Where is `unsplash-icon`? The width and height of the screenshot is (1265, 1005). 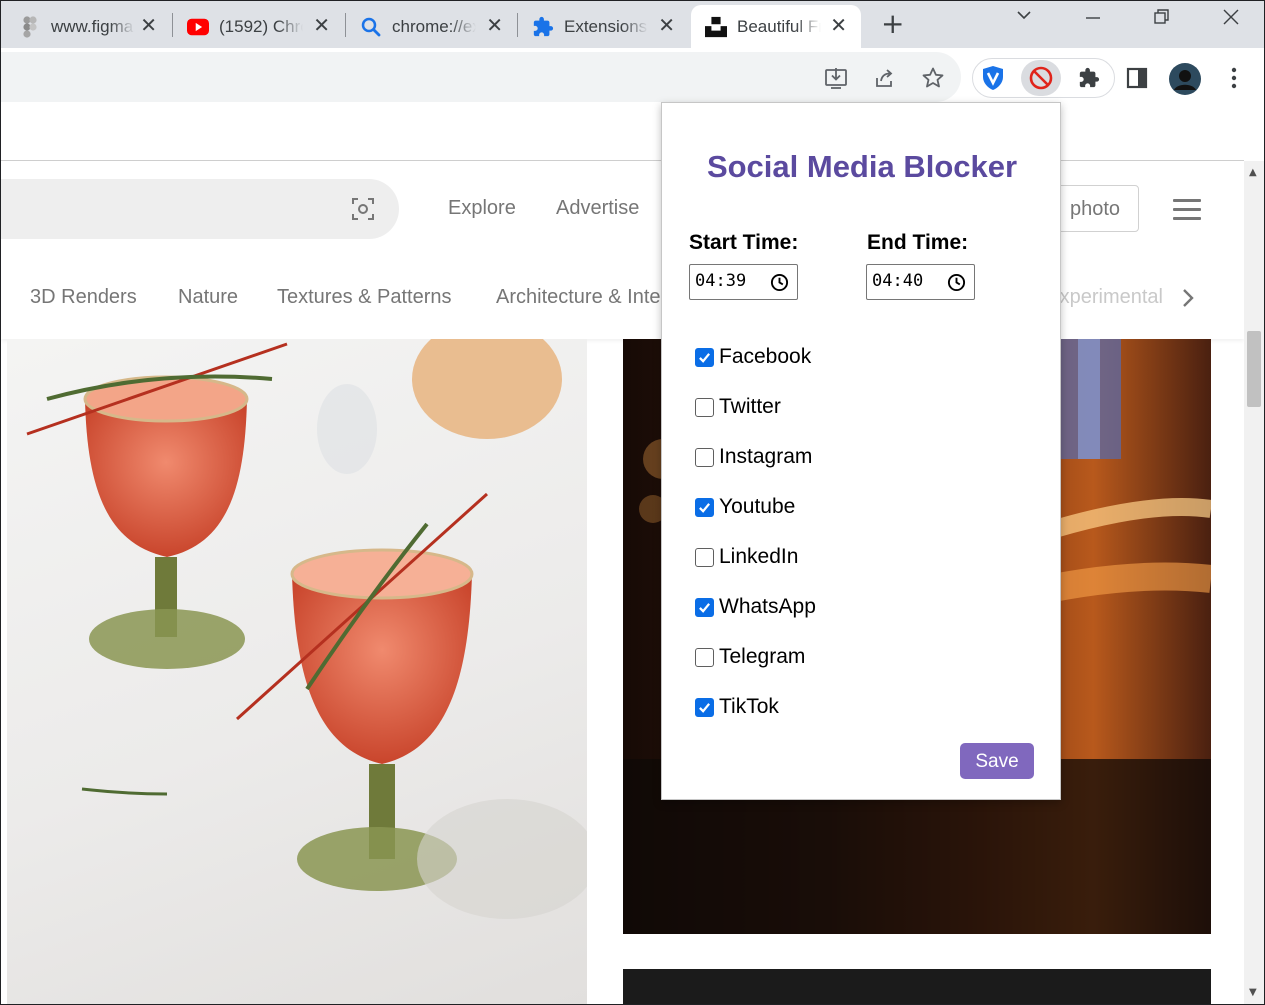
unsplash-icon is located at coordinates (716, 27).